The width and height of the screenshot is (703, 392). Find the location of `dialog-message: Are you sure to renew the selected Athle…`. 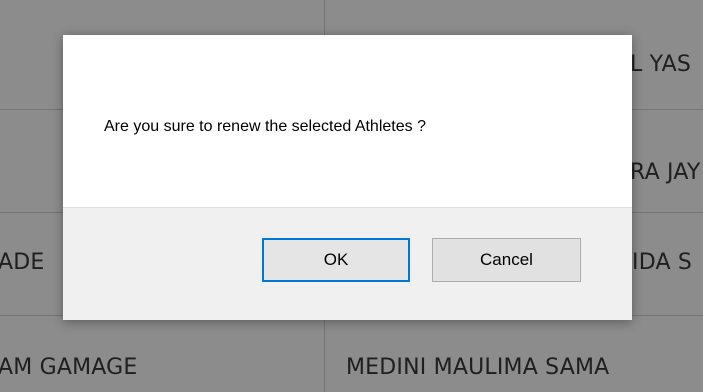

dialog-message: Are you sure to renew the selected Athle… is located at coordinates (265, 126).